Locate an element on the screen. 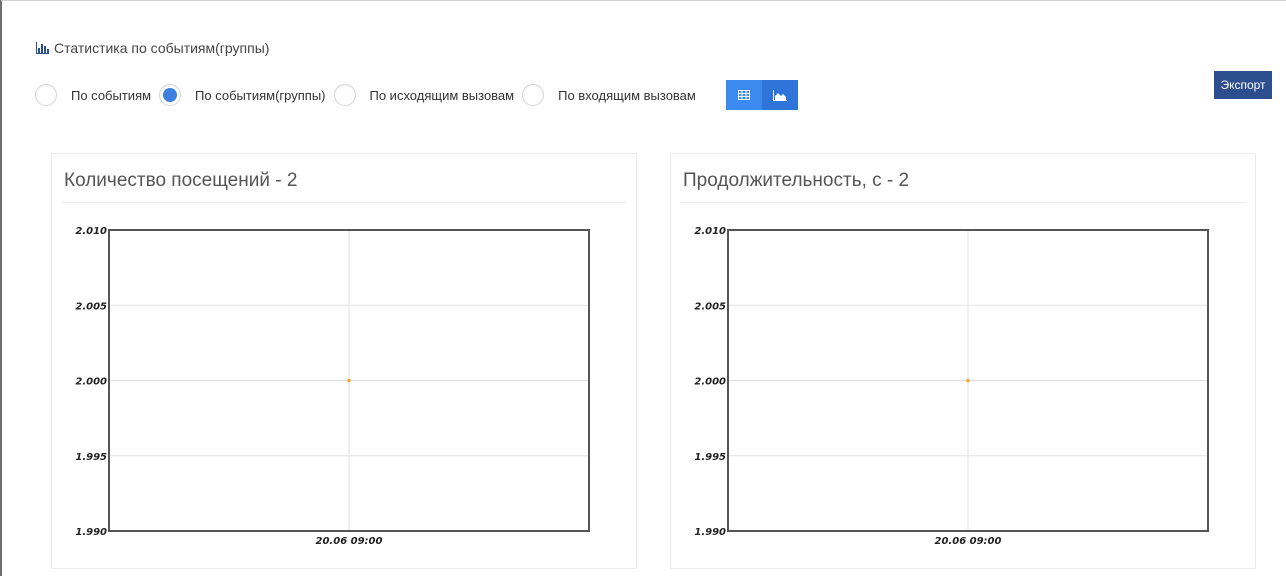  area-chart-icon is located at coordinates (779, 95).